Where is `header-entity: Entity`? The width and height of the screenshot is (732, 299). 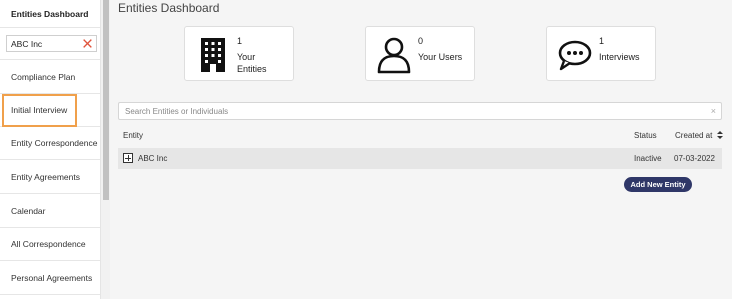 header-entity: Entity is located at coordinates (133, 135).